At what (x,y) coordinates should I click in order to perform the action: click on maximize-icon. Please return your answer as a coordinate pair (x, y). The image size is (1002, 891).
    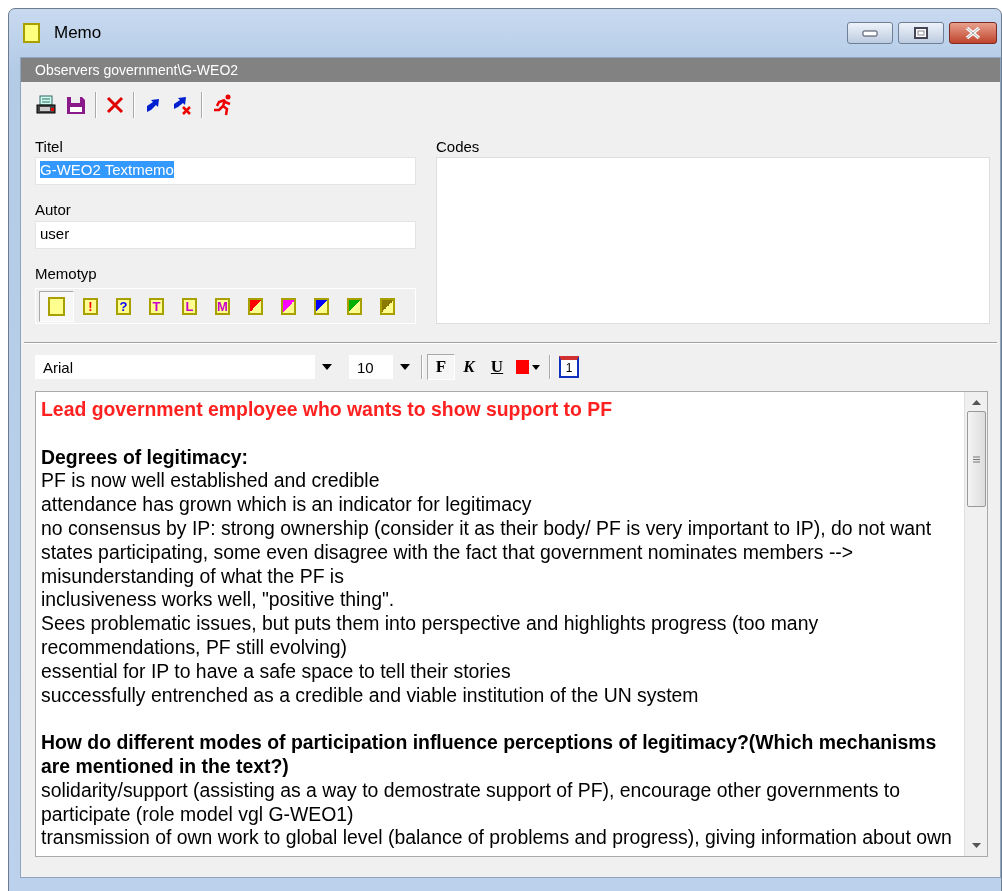
    Looking at the image, I should click on (921, 33).